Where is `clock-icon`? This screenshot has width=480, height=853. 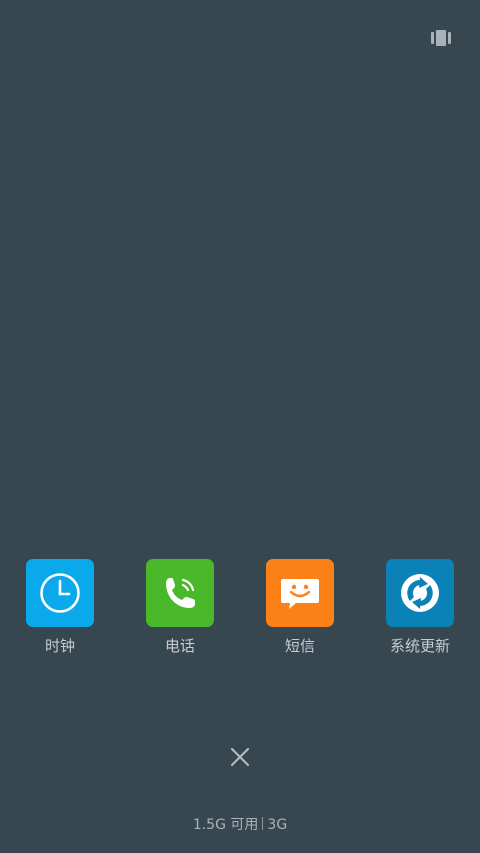
clock-icon is located at coordinates (60, 593).